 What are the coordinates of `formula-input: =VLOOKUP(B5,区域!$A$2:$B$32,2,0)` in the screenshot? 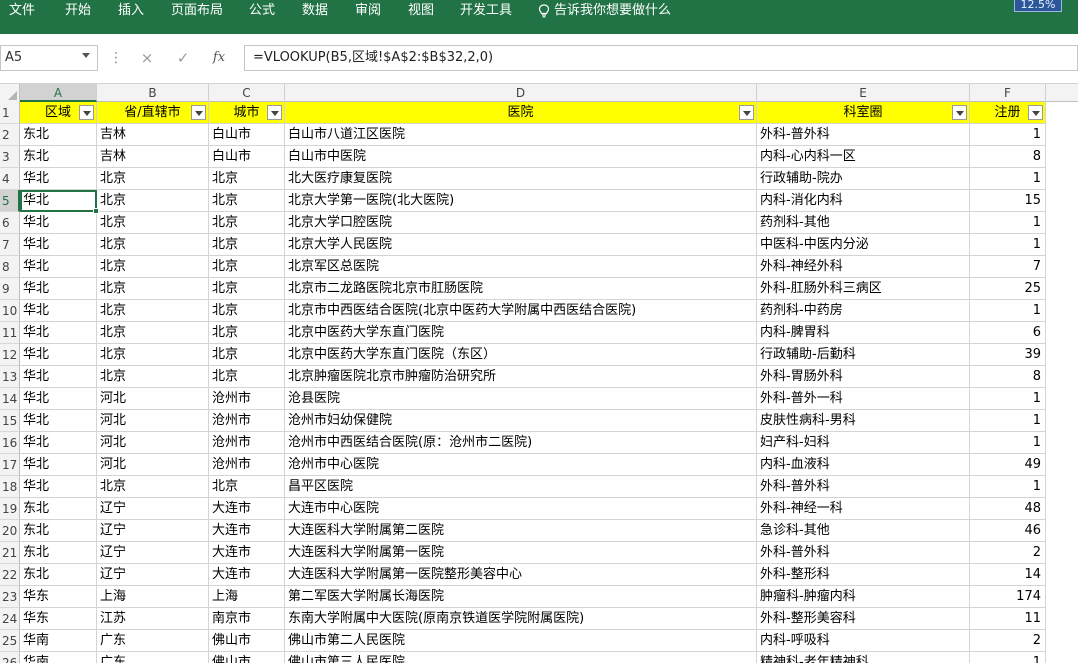 It's located at (661, 58).